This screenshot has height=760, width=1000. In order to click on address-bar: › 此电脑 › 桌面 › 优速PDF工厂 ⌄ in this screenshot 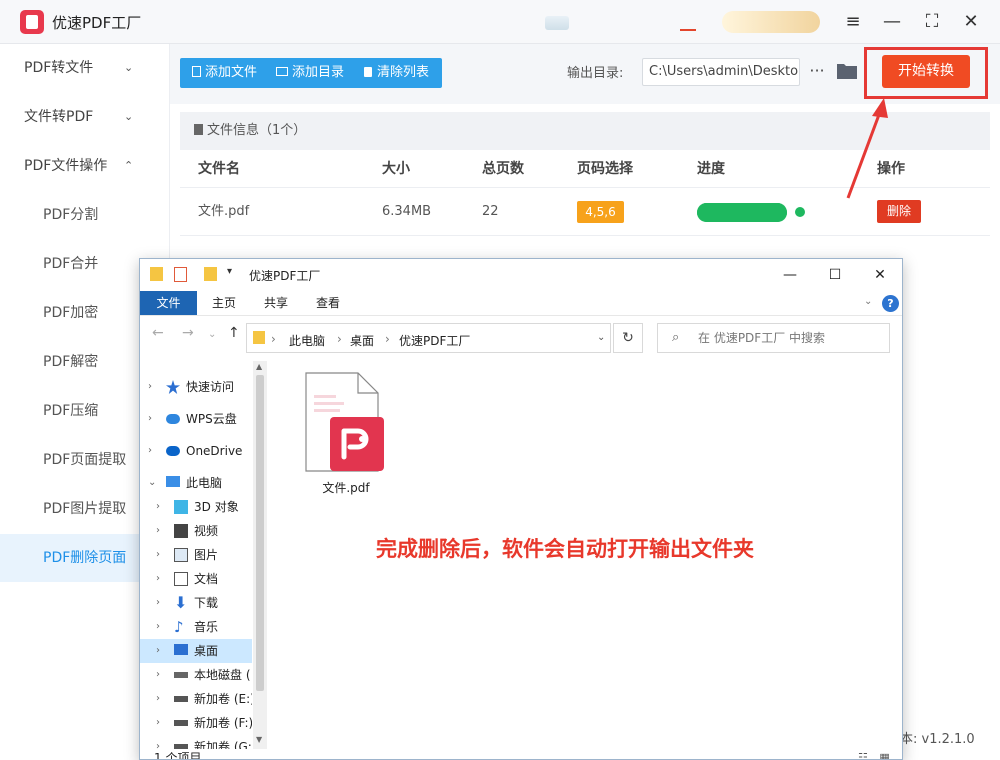, I will do `click(428, 338)`.